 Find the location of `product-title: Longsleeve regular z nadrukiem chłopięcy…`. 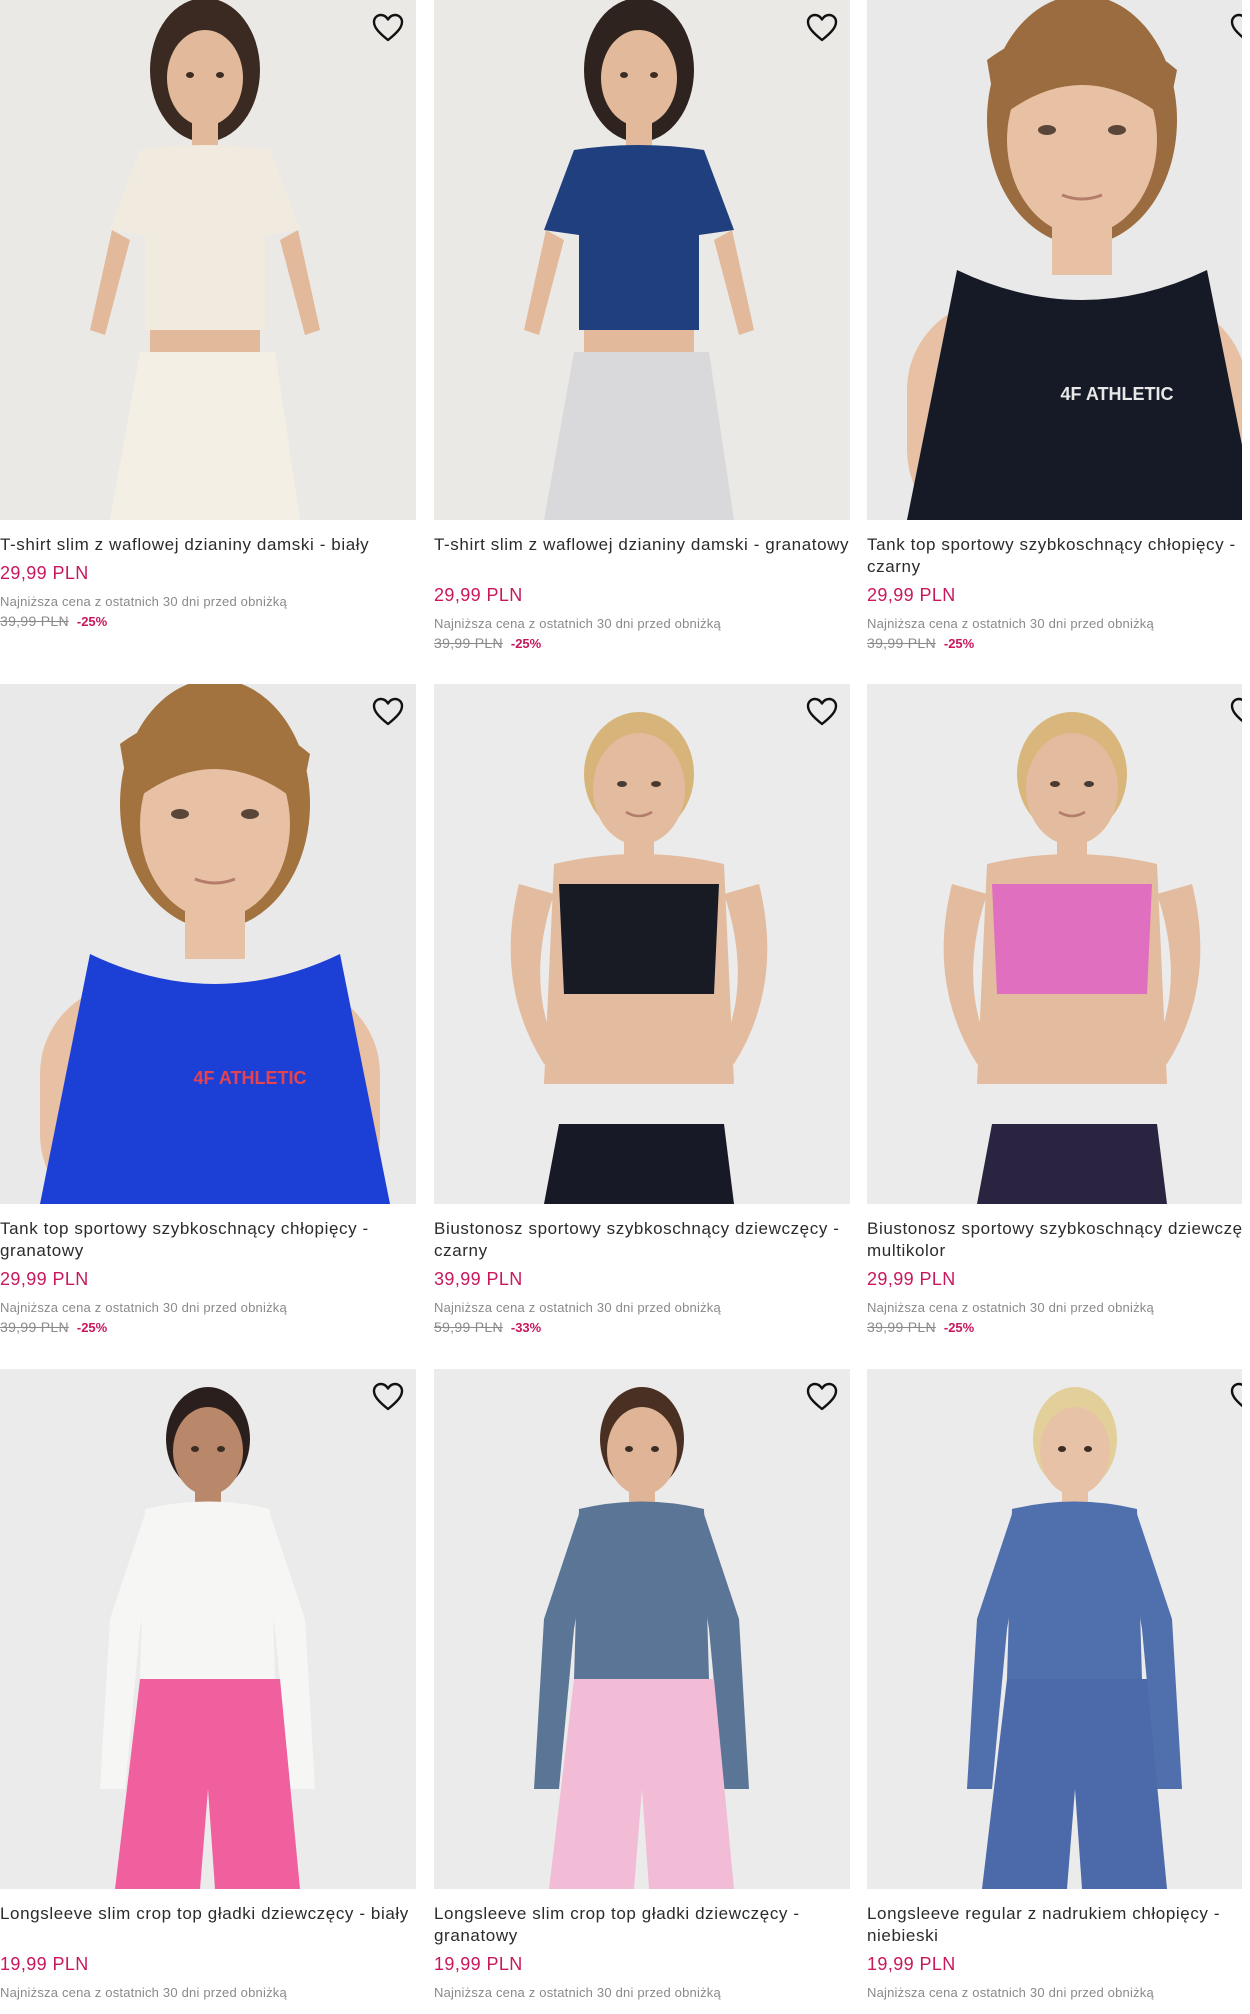

product-title: Longsleeve regular z nadrukiem chłopięcy… is located at coordinates (1054, 1925).